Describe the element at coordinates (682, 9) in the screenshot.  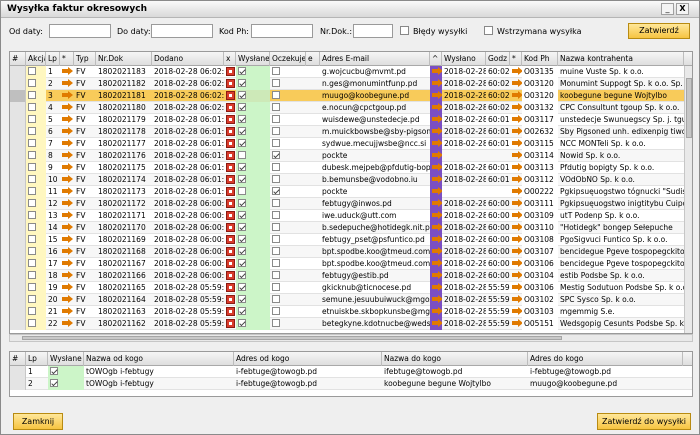
I see `close-button: X` at that location.